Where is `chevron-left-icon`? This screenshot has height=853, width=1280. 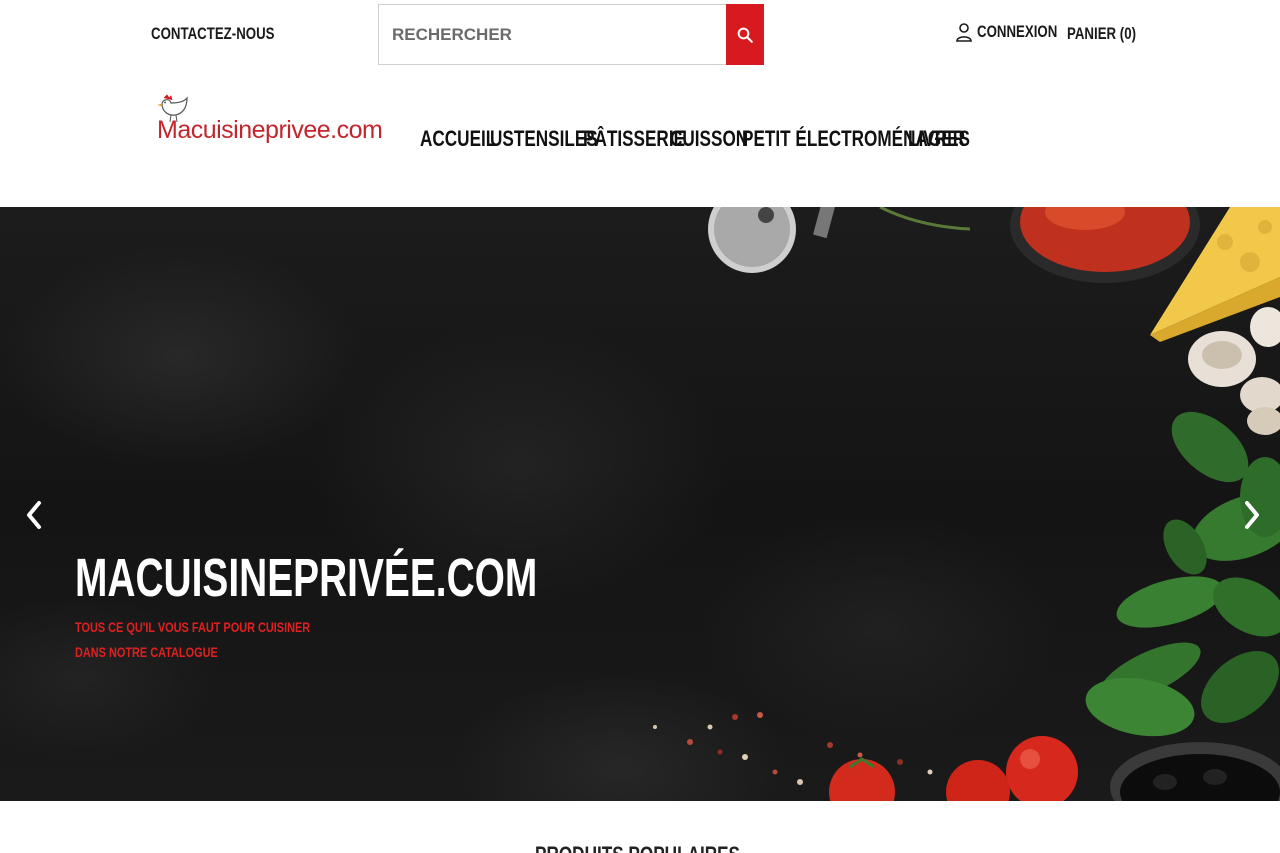
chevron-left-icon is located at coordinates (34, 515).